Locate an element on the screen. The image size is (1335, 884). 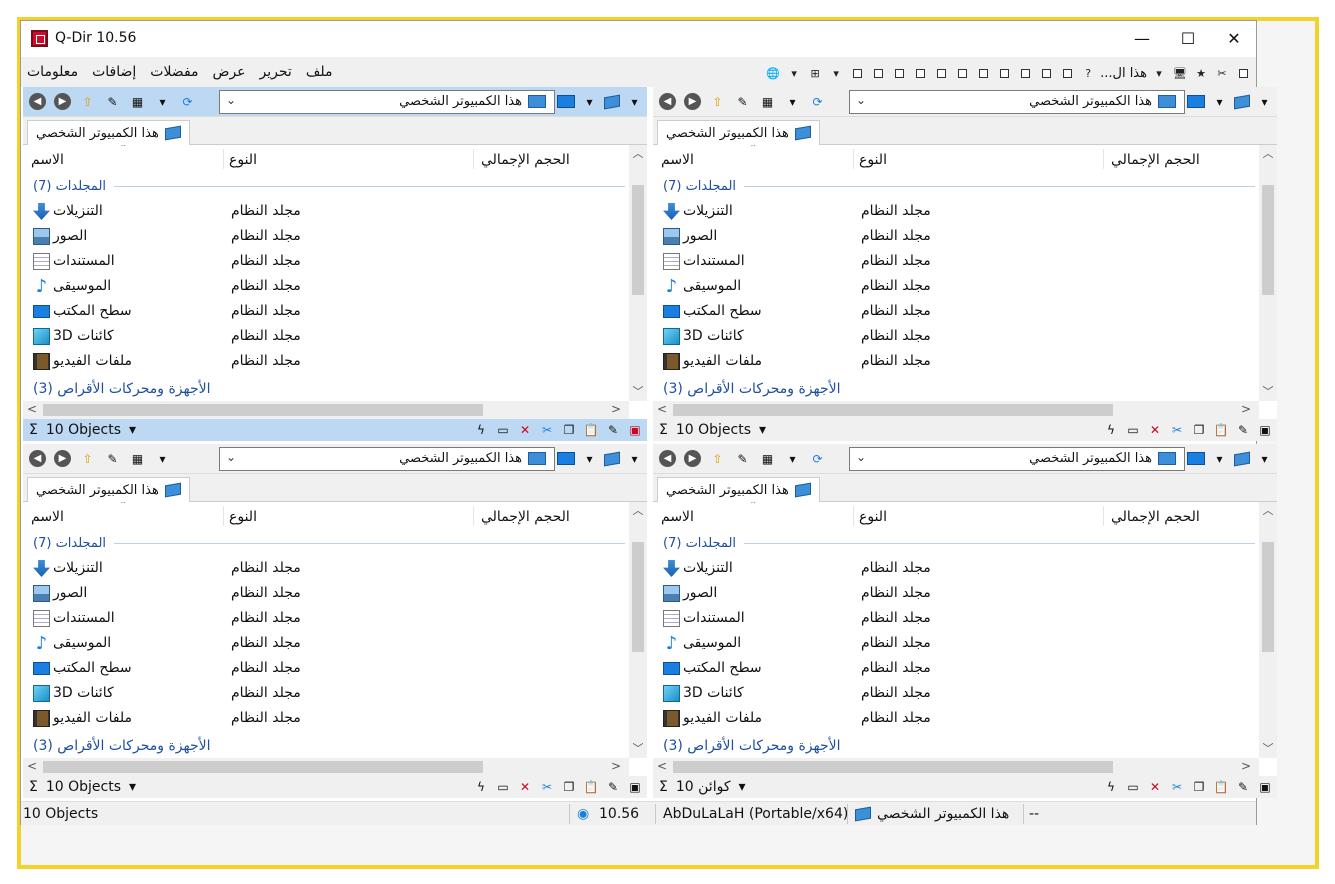
list-item: سطح المكتب مجلد النظام is located at coordinates (953, 311).